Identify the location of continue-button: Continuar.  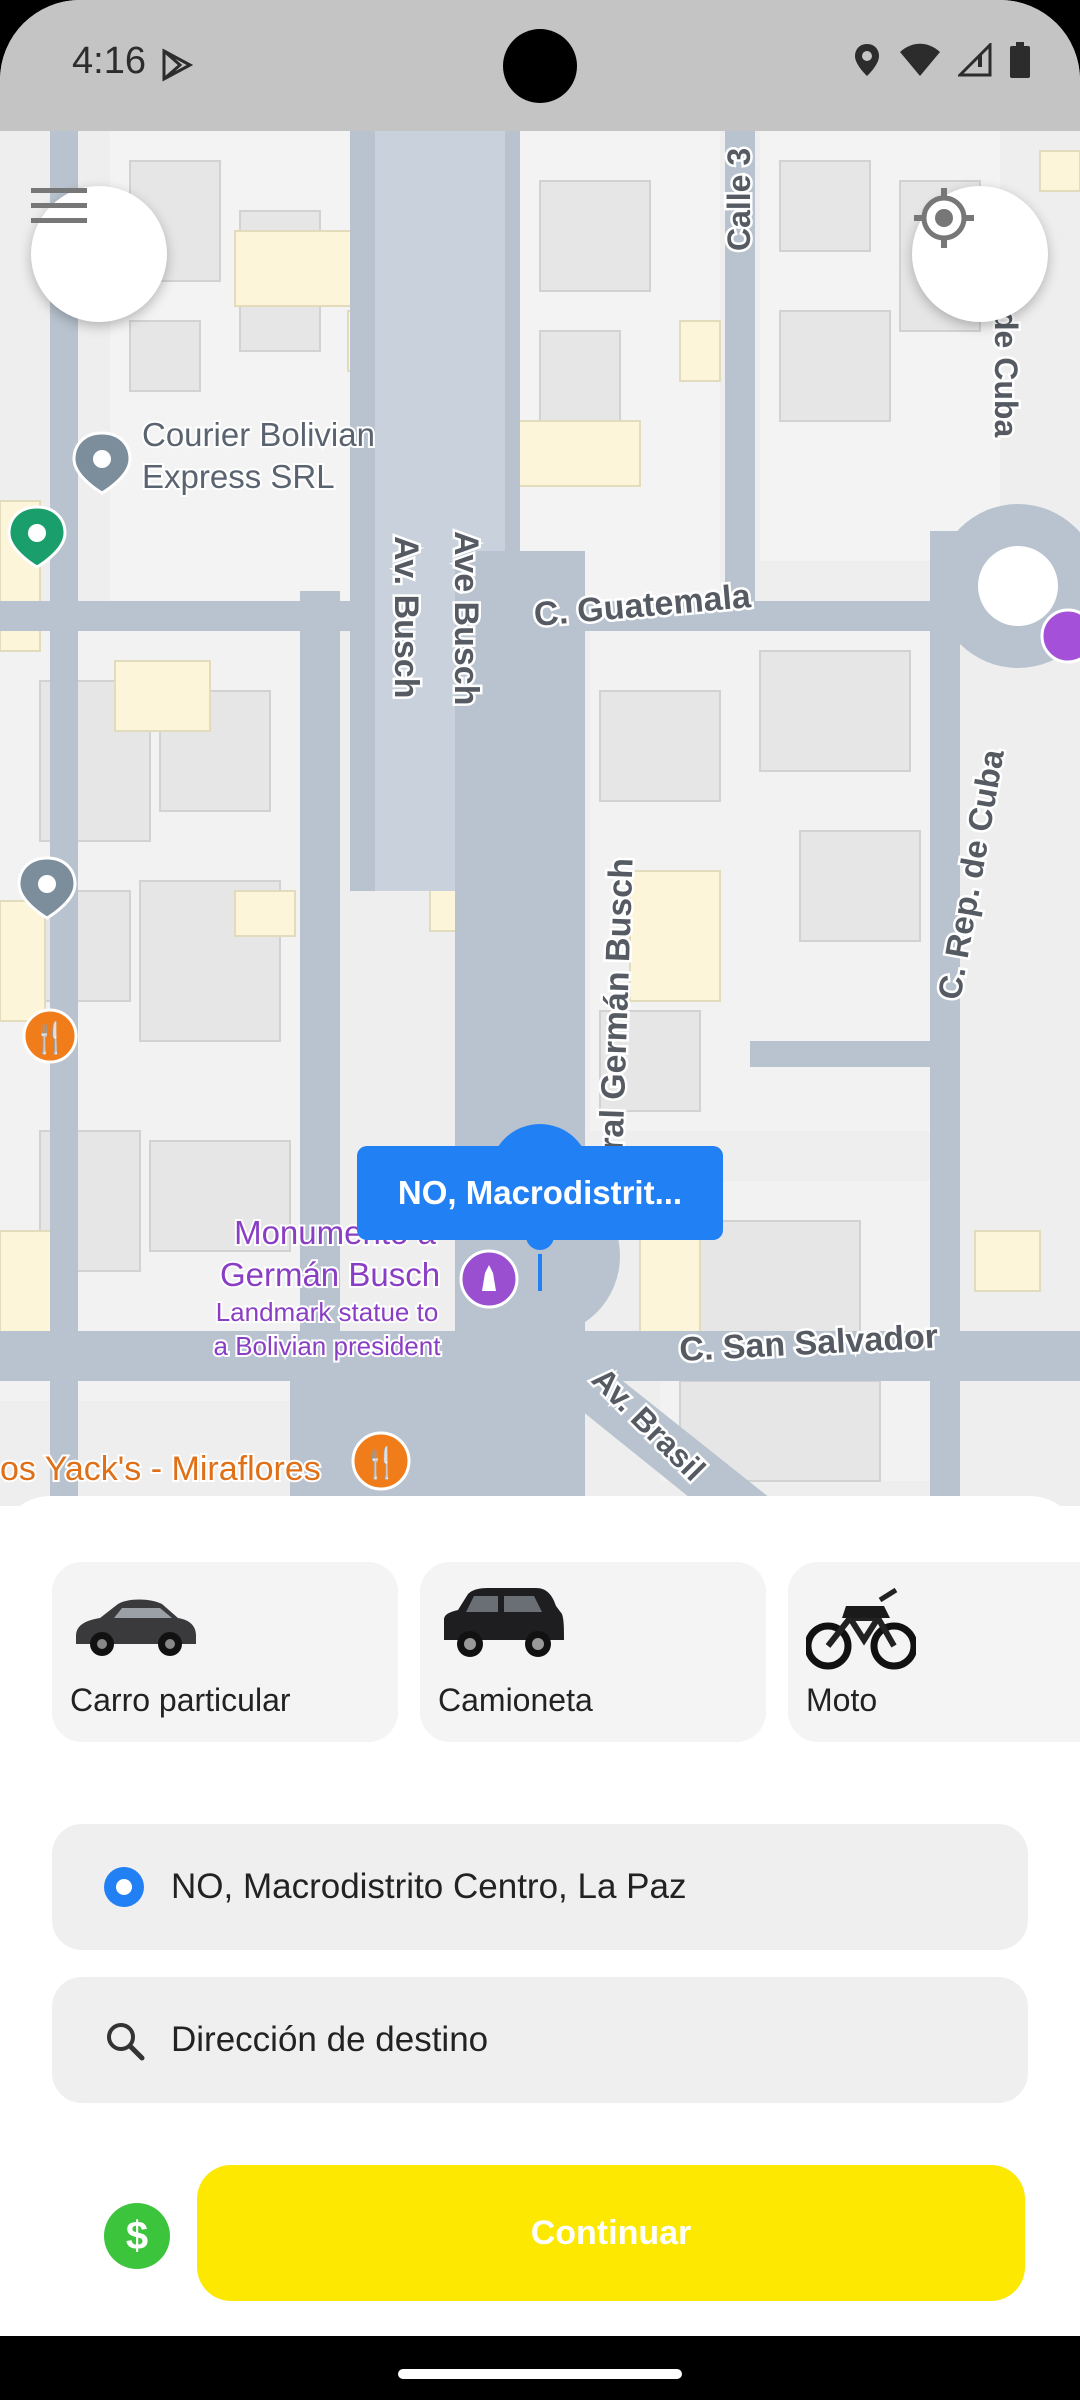
(611, 2233).